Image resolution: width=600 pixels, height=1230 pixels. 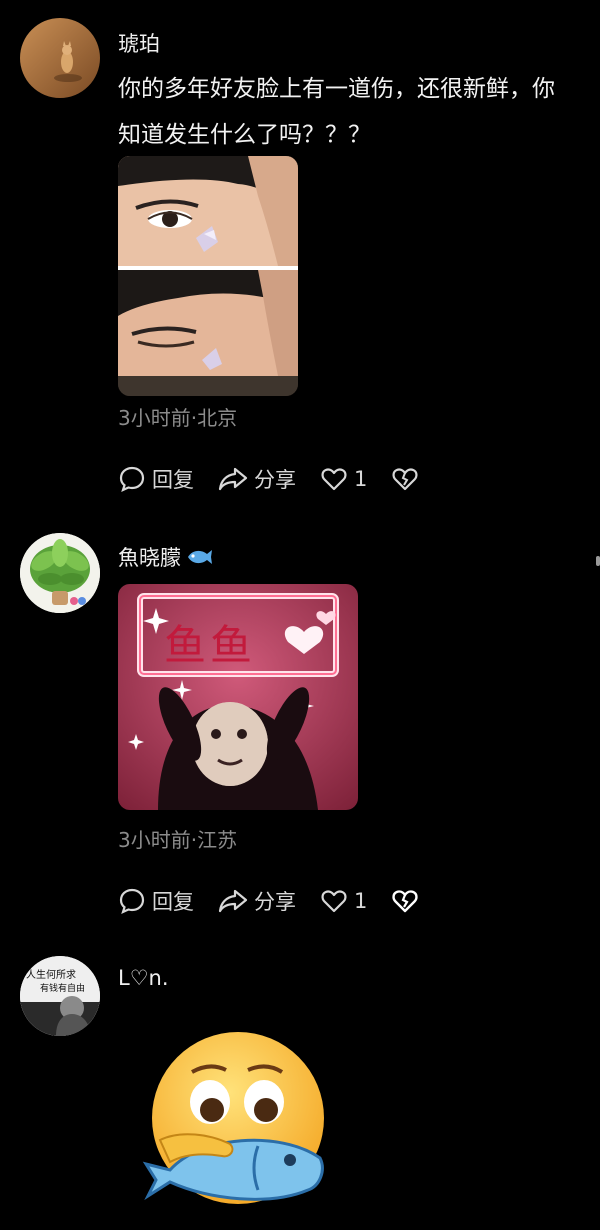 What do you see at coordinates (200, 557) in the screenshot?
I see `fish-badge-icon` at bounding box center [200, 557].